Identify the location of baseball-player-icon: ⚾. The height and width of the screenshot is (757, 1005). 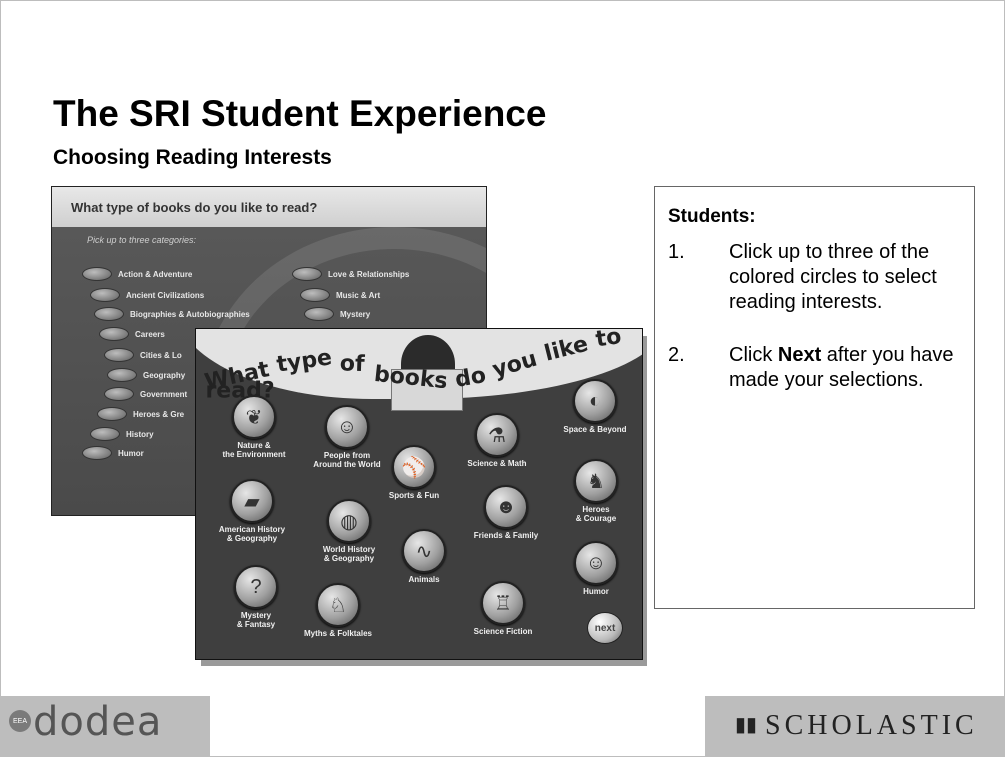
(414, 467).